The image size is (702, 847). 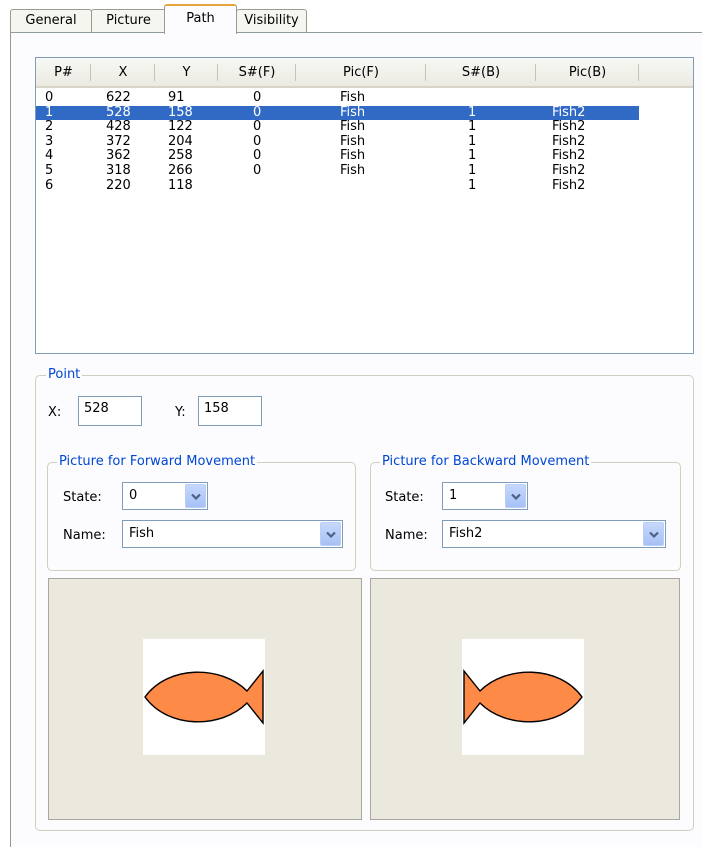 I want to click on table-row: 4 362 258 0 Fish 1 Fish2, so click(x=337, y=156).